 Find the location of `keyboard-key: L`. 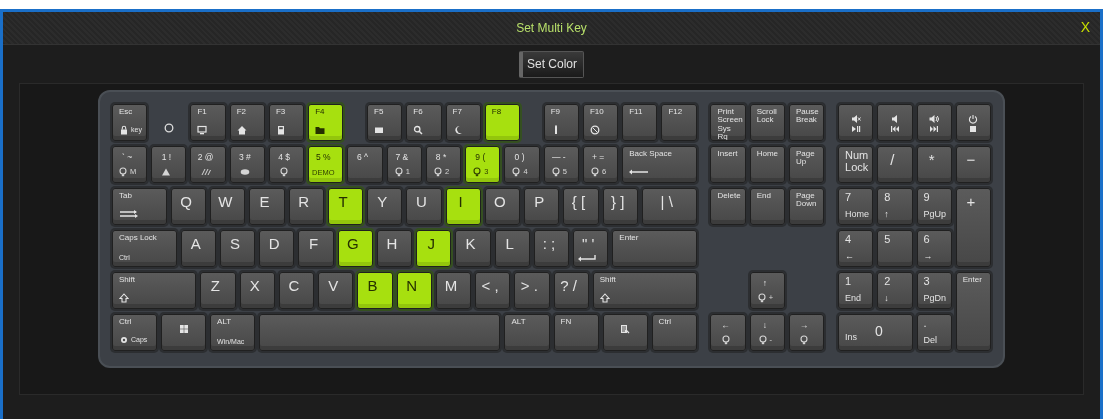

keyboard-key: L is located at coordinates (512, 248).